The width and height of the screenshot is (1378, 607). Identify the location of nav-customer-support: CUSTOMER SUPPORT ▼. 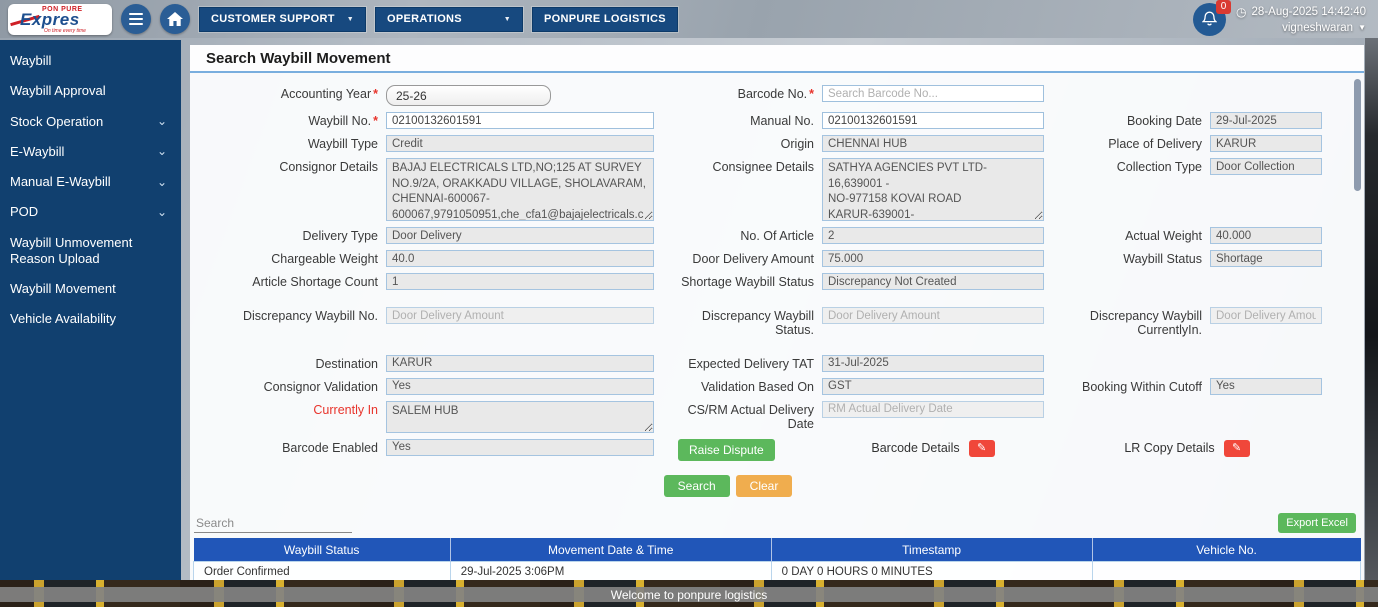
(282, 19).